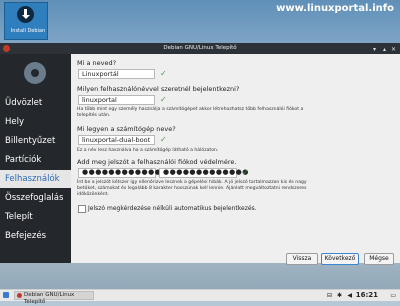  Describe the element at coordinates (163, 139) in the screenshot. I see `hostname-valid-check-icon: ✓` at that location.